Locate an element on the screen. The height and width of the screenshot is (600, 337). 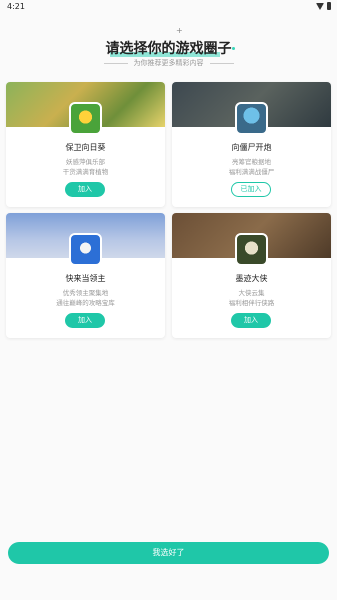
card-desc-line: 优秀领主聚集地 is located at coordinates (85, 293).